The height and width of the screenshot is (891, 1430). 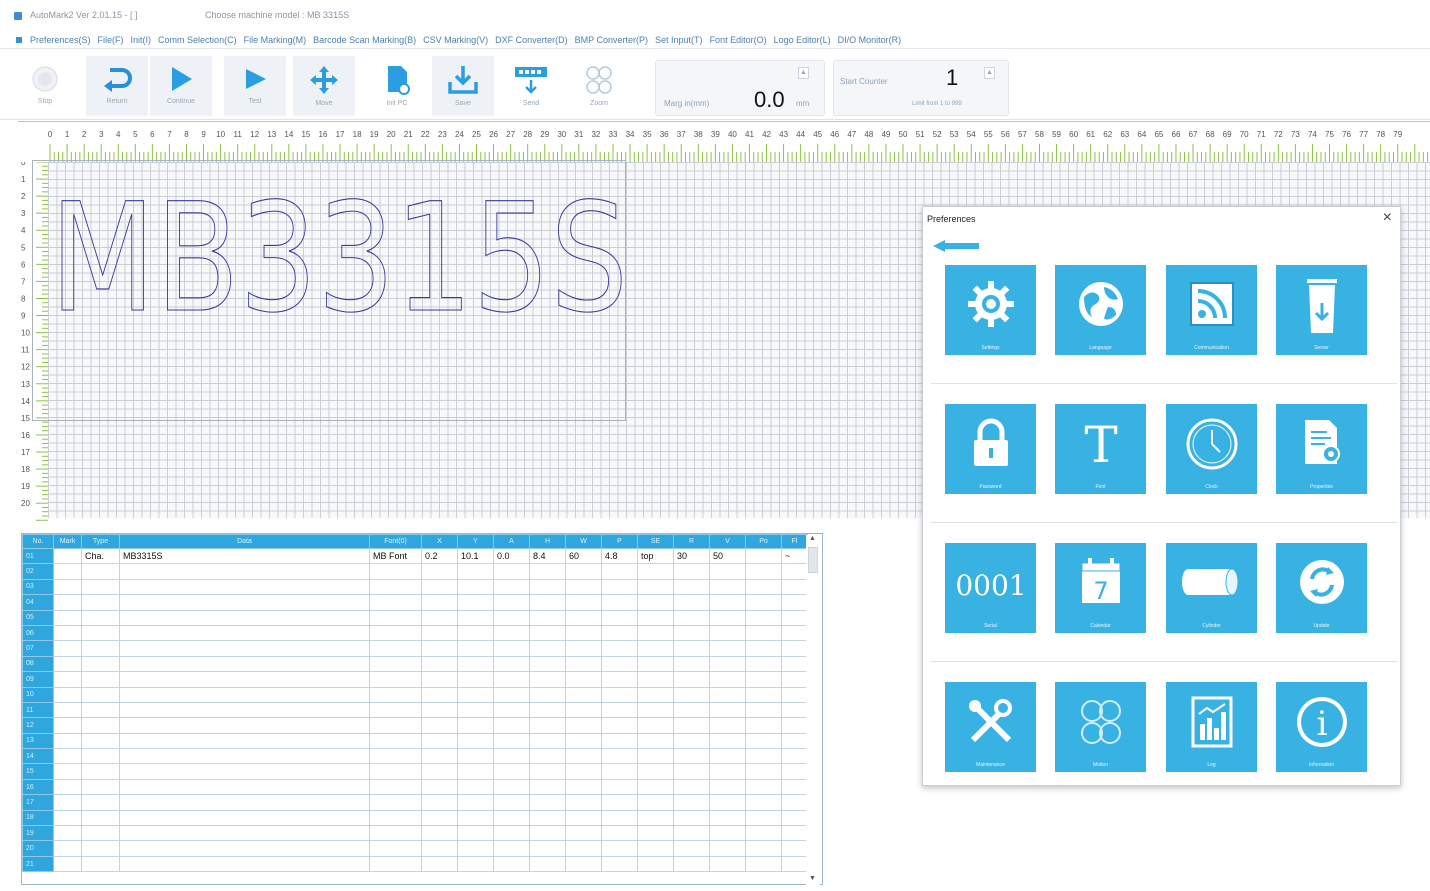 I want to click on column-header: No., so click(x=38, y=541).